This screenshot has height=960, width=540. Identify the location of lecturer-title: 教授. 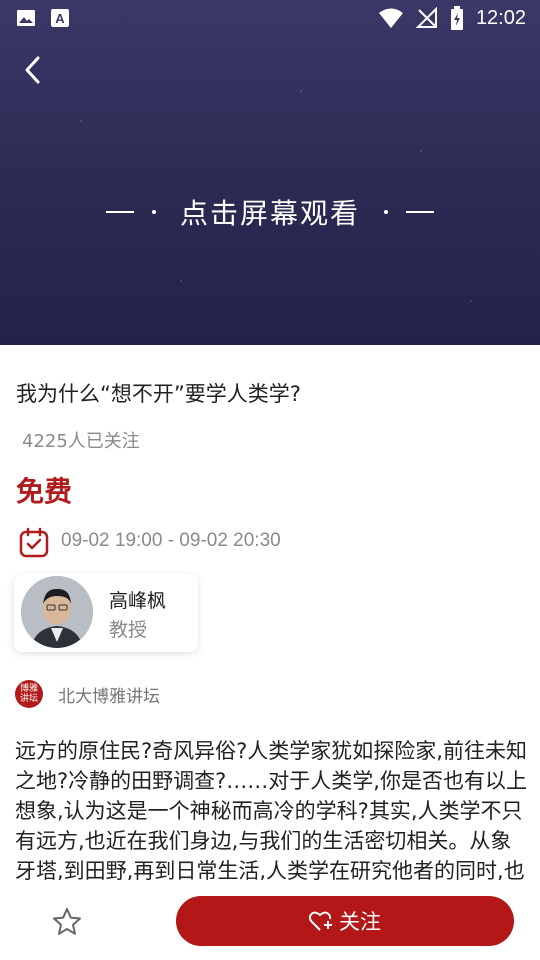
(128, 630).